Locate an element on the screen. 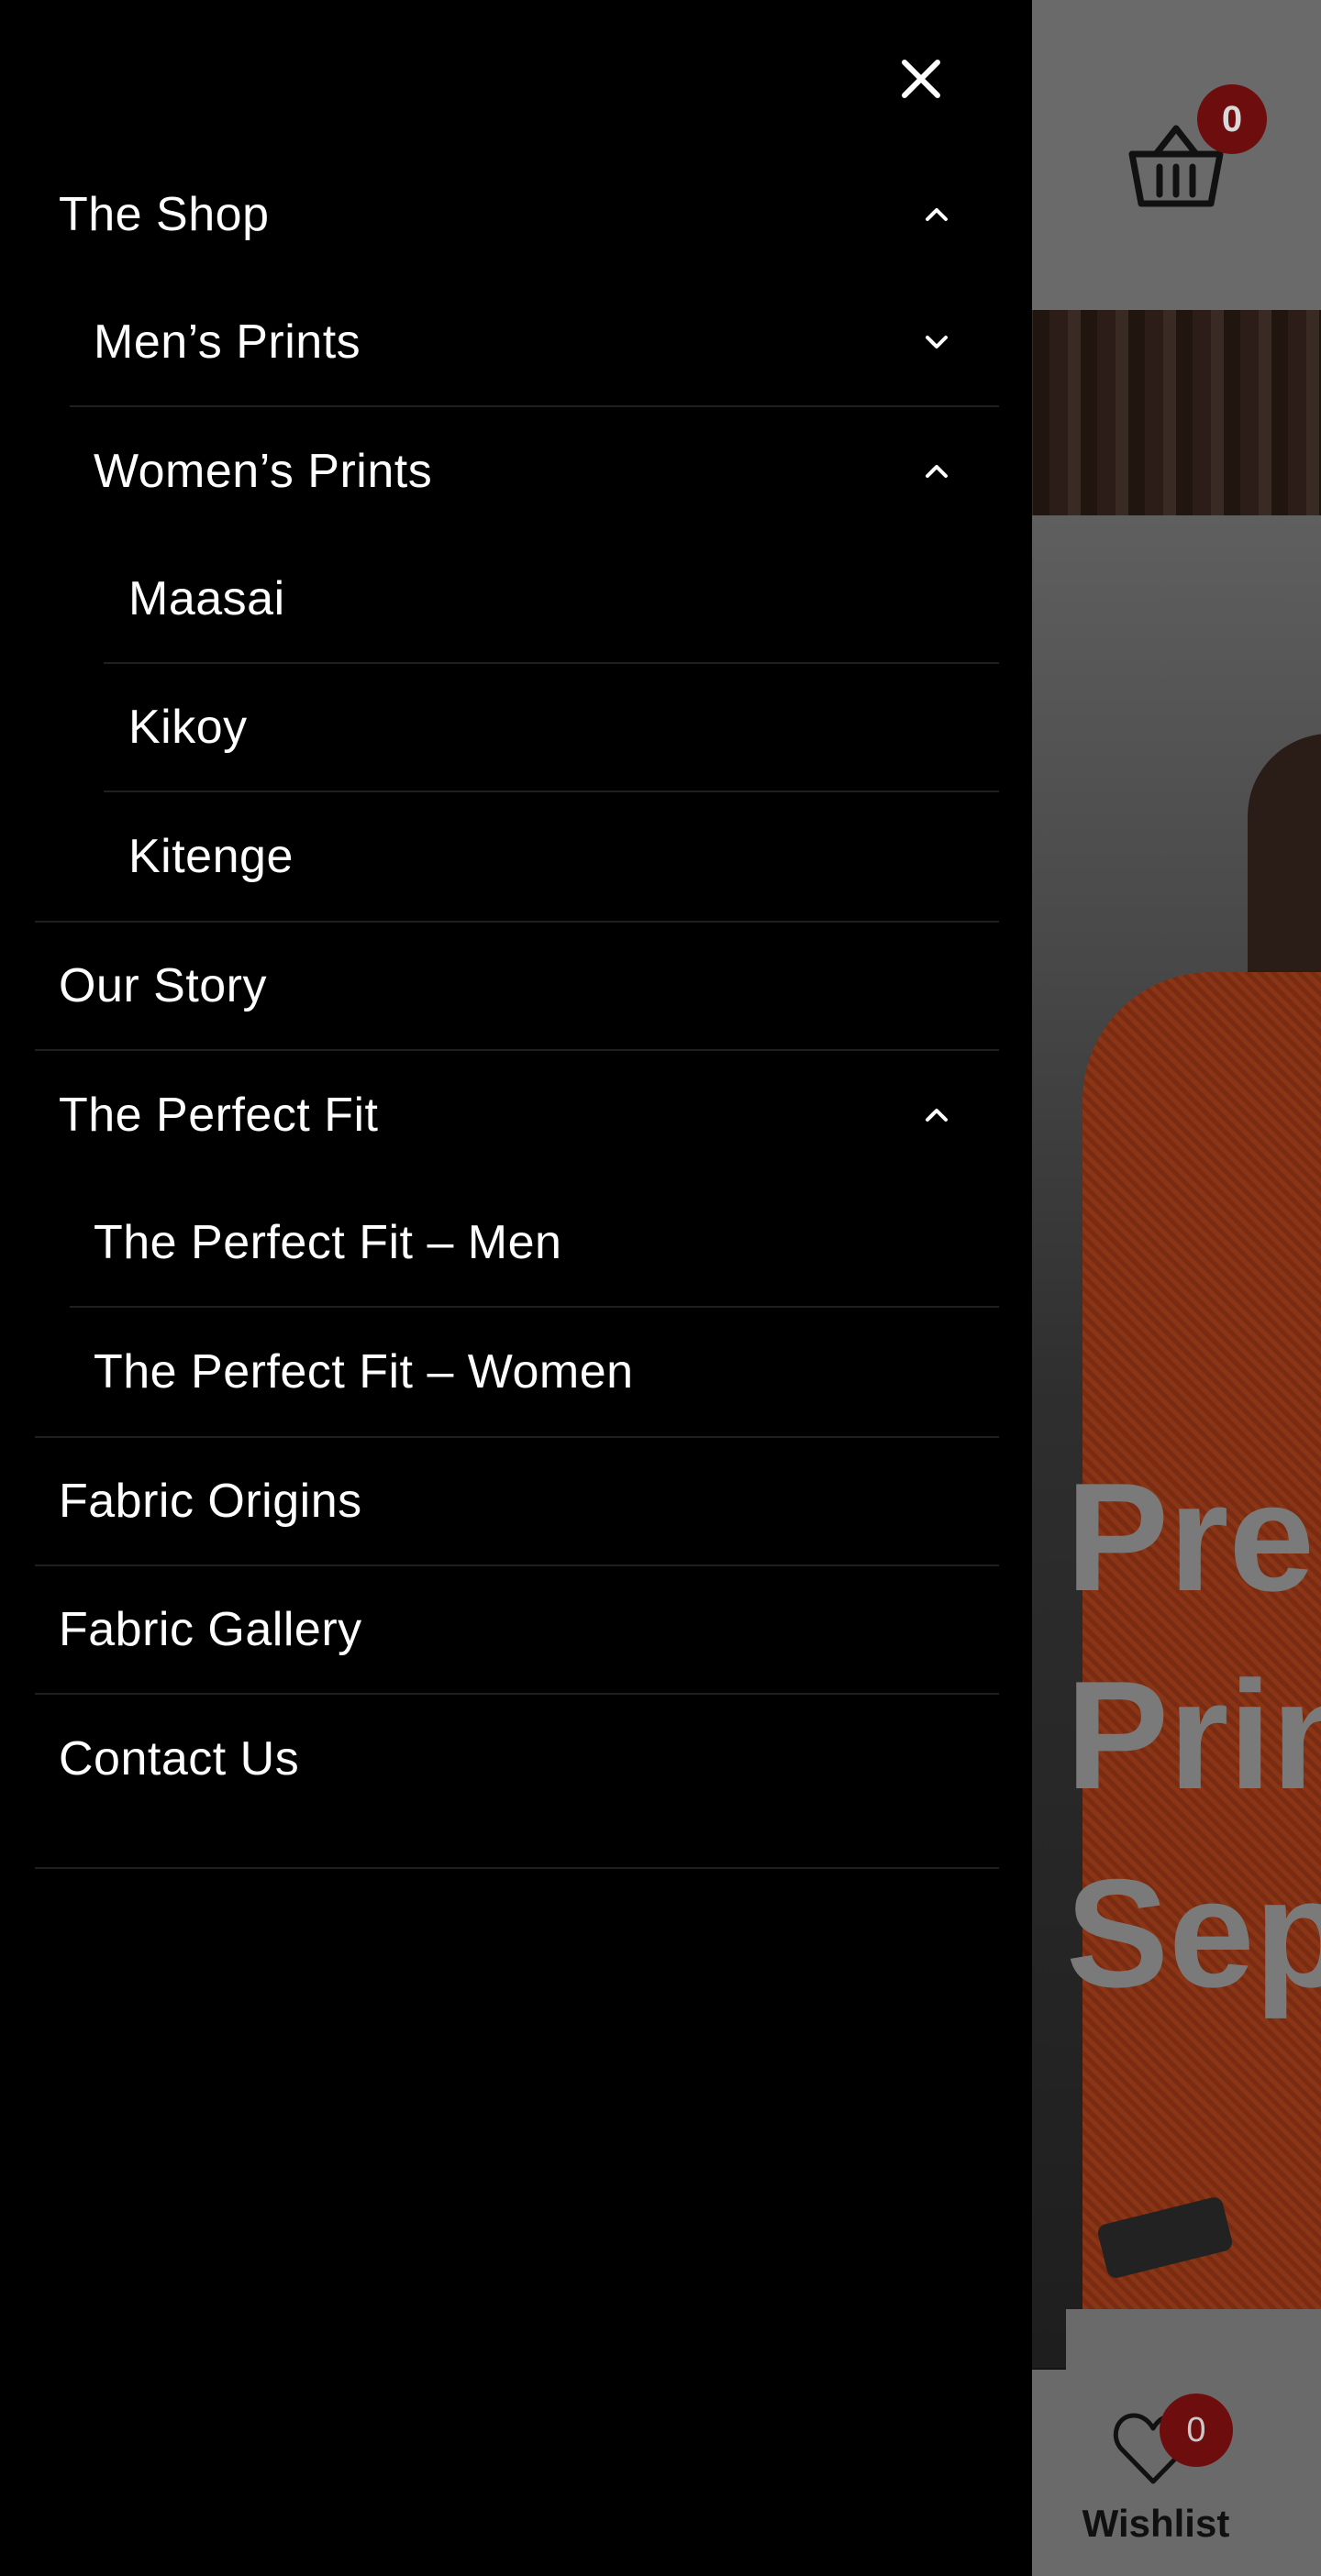 This screenshot has height=2576, width=1321. close-icon is located at coordinates (921, 79).